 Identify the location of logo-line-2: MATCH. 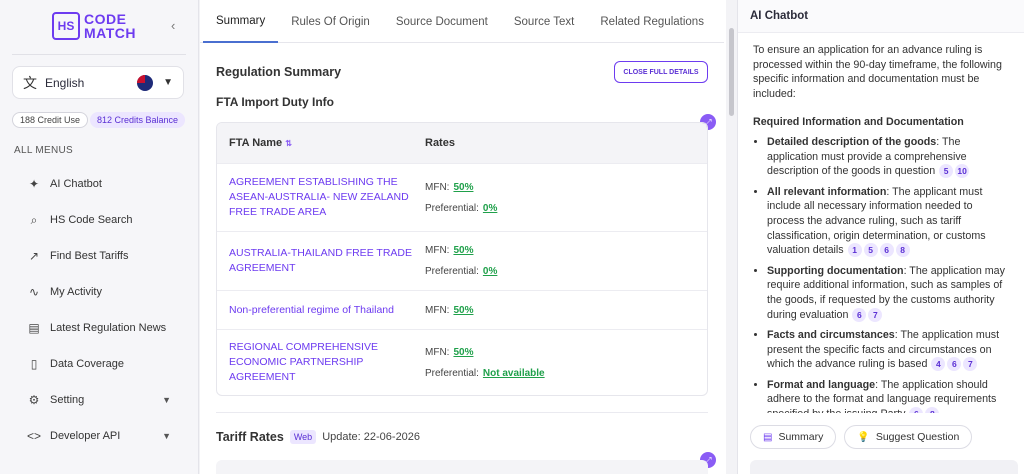
(110, 33).